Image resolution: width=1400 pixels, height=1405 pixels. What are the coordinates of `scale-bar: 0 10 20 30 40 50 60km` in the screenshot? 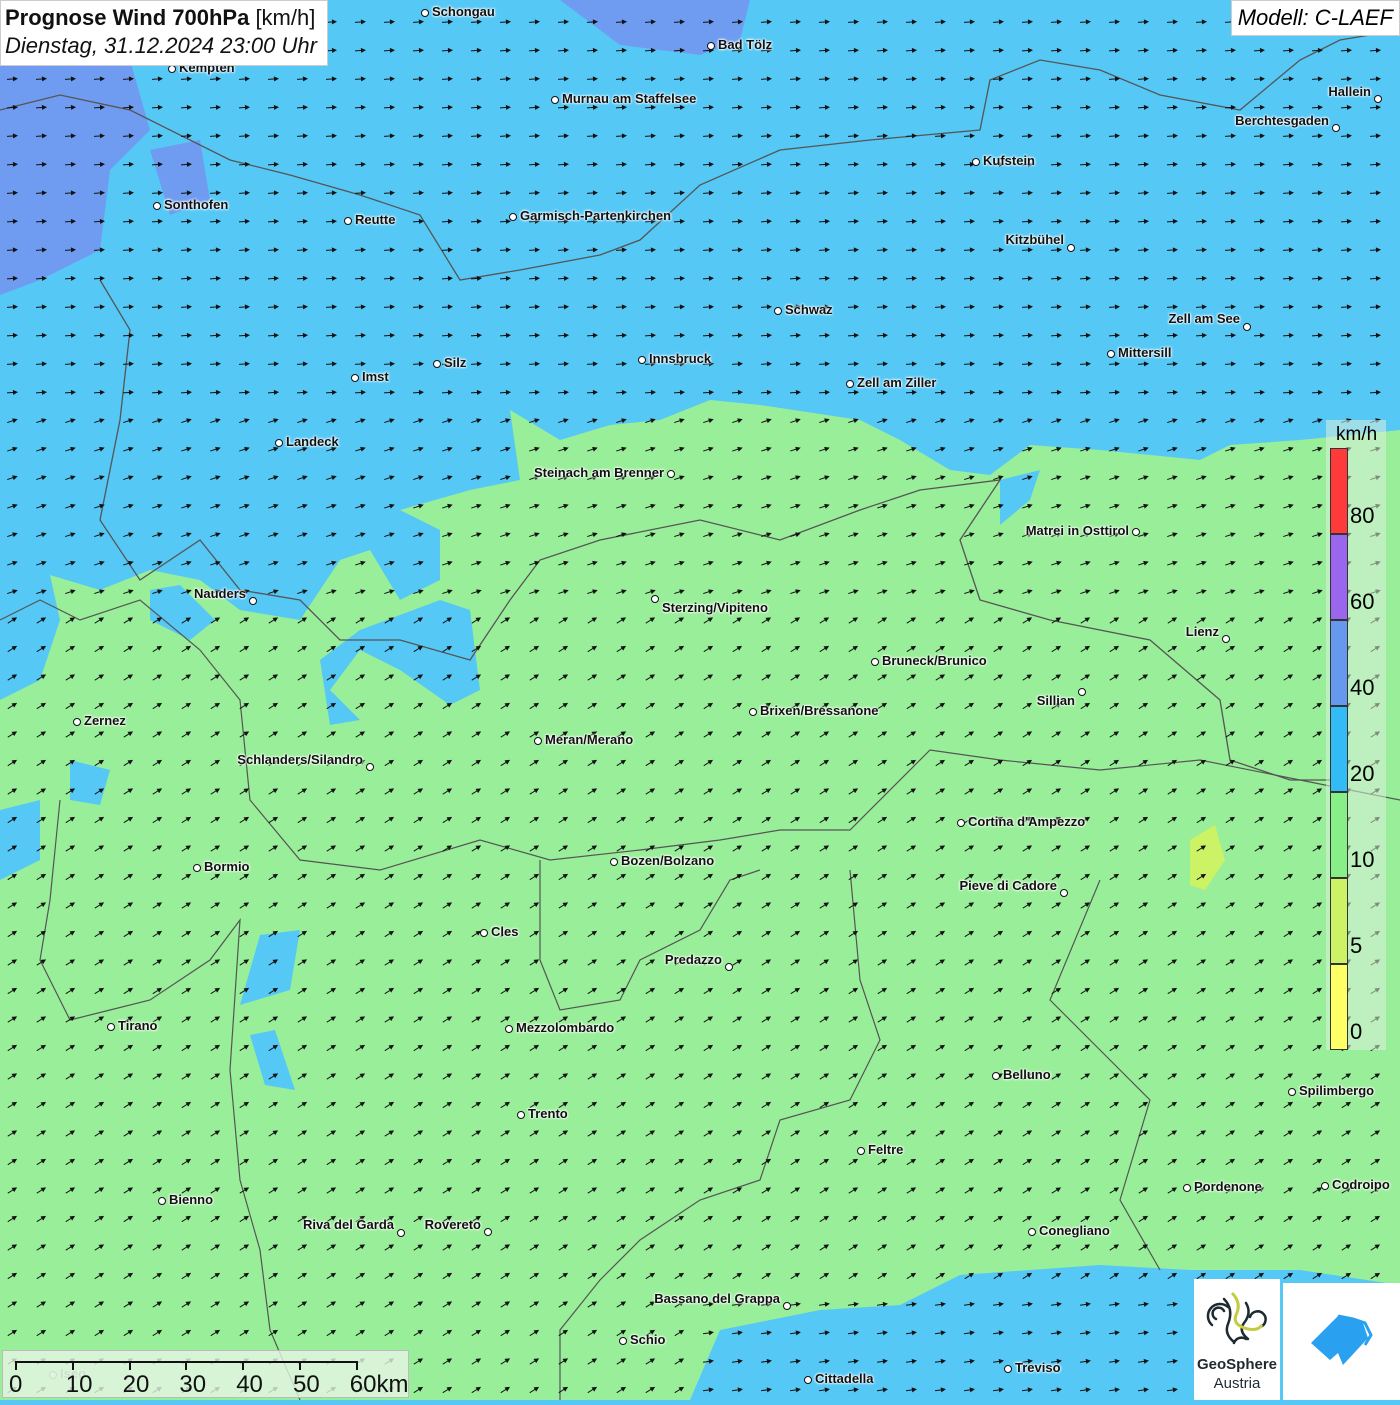 It's located at (205, 1374).